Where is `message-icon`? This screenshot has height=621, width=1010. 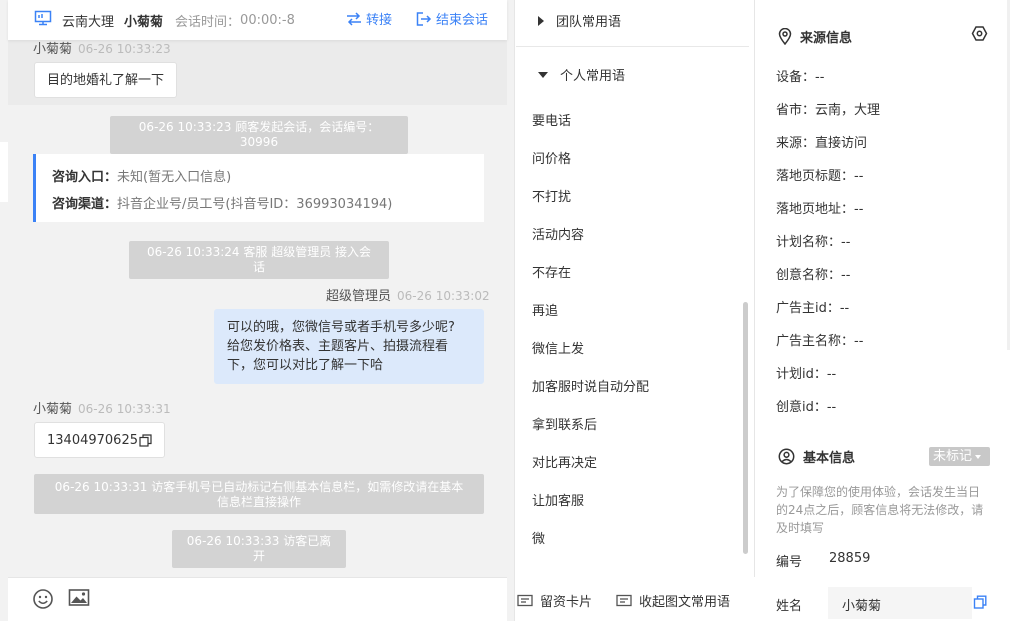 message-icon is located at coordinates (624, 600).